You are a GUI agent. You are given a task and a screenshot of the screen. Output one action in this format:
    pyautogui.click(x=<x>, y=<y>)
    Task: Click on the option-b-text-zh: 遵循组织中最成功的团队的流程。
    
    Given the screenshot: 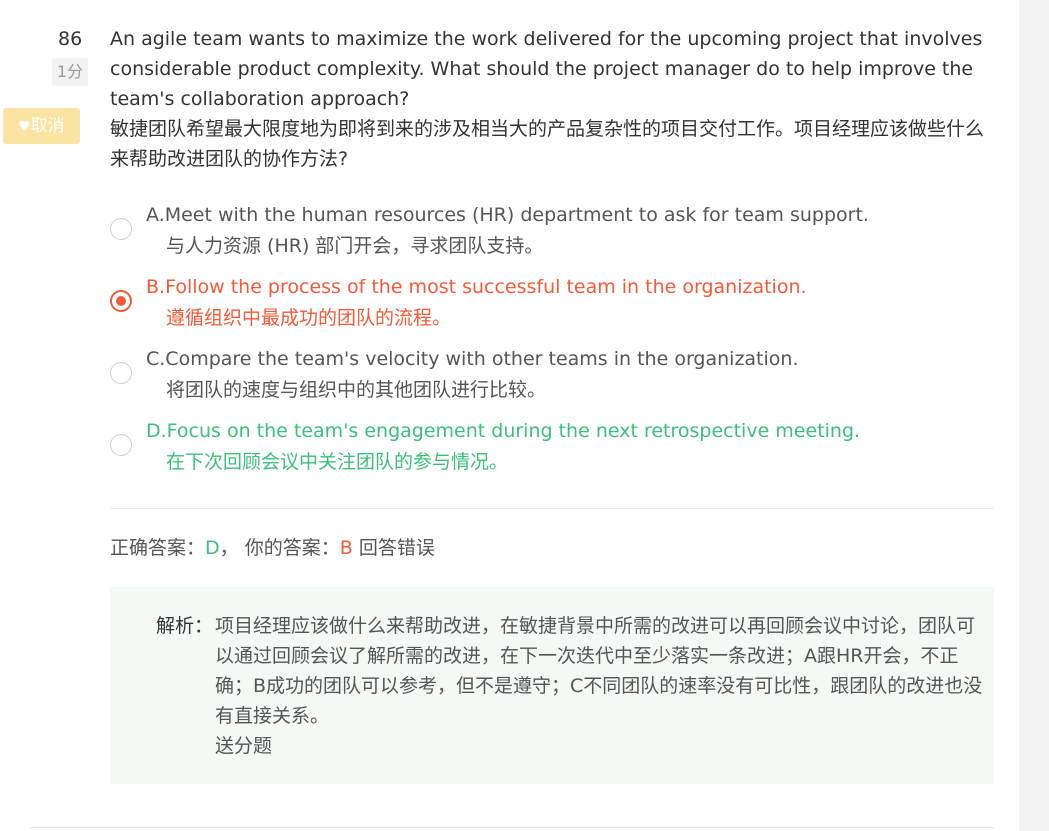 What is the action you would take?
    pyautogui.click(x=309, y=318)
    